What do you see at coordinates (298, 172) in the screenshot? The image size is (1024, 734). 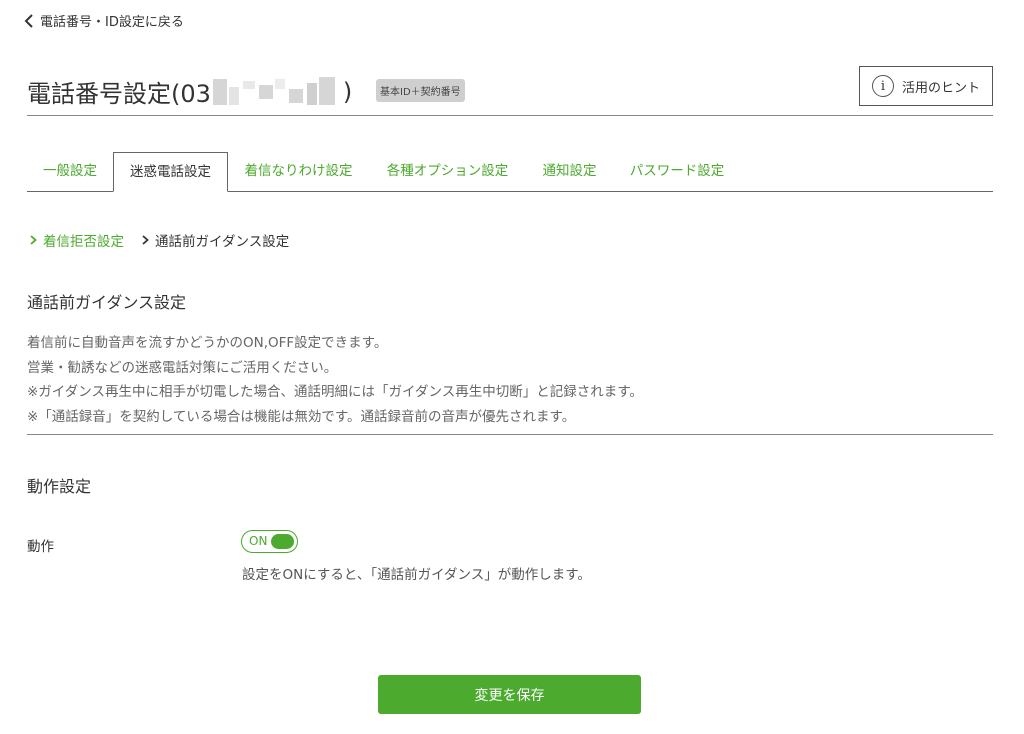 I see `tab-call-routing: 着信なりわけ設定` at bounding box center [298, 172].